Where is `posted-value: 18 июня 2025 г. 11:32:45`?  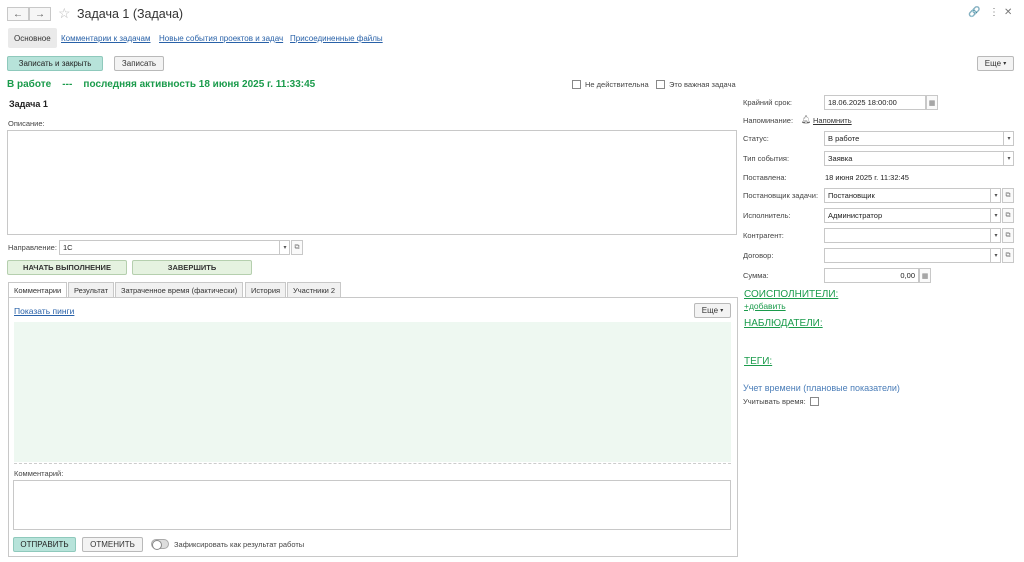
posted-value: 18 июня 2025 г. 11:32:45 is located at coordinates (867, 177).